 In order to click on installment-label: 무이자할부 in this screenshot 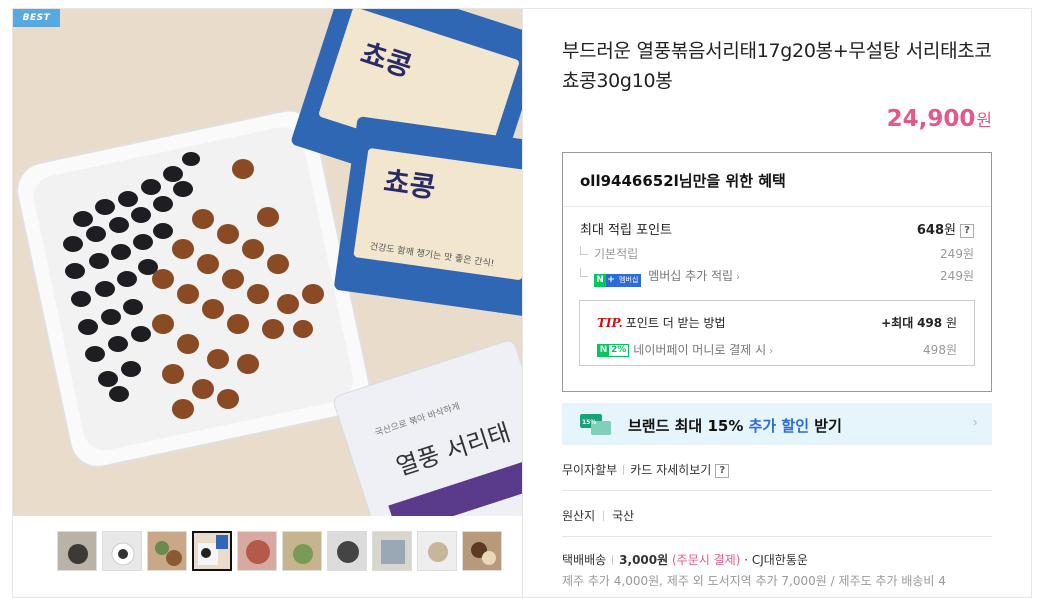, I will do `click(589, 470)`.